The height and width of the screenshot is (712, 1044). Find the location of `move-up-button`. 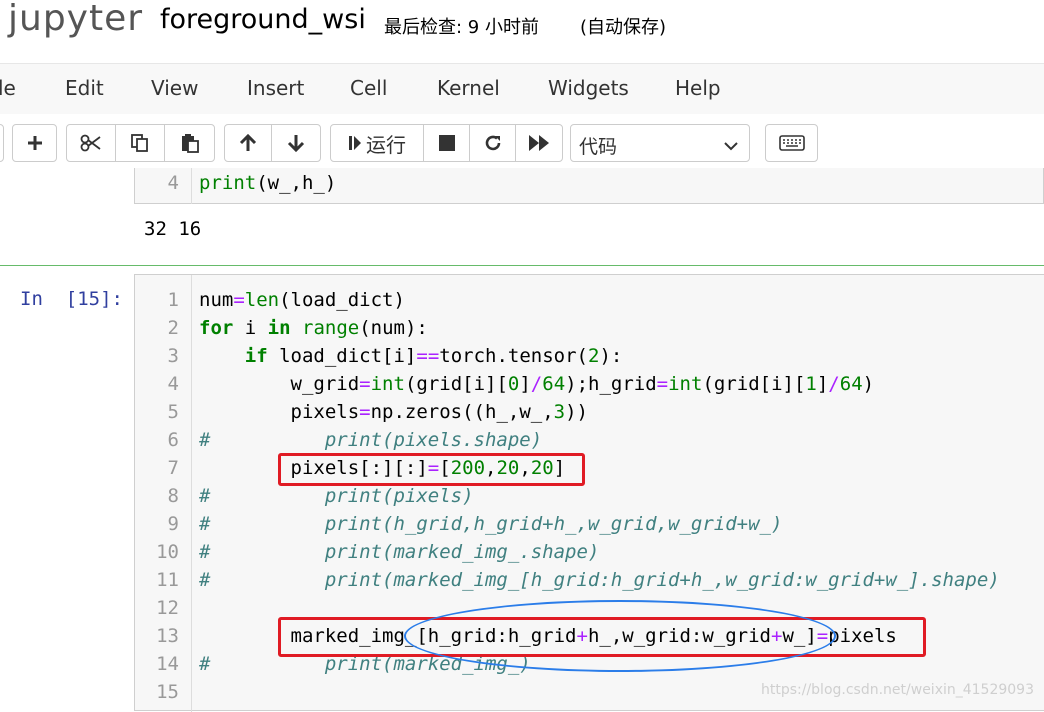

move-up-button is located at coordinates (248, 143).